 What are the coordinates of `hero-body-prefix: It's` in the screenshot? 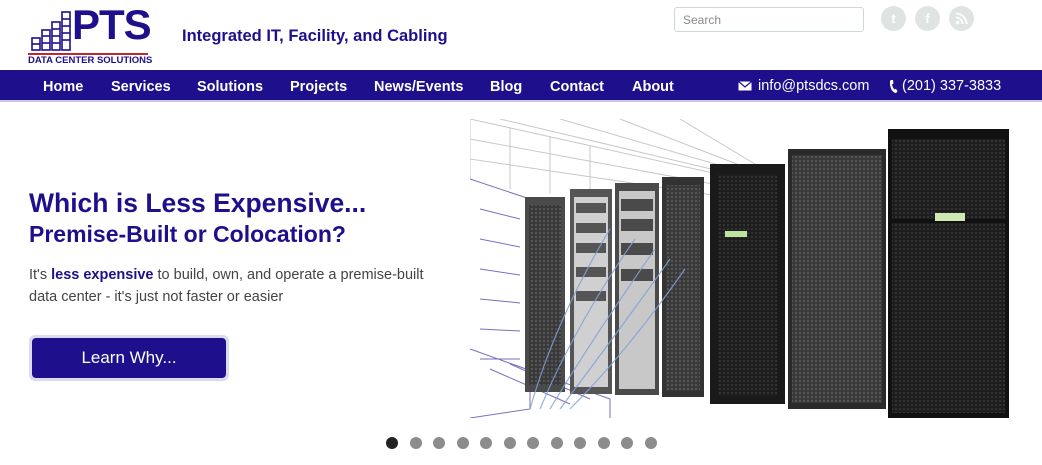 It's located at (40, 275).